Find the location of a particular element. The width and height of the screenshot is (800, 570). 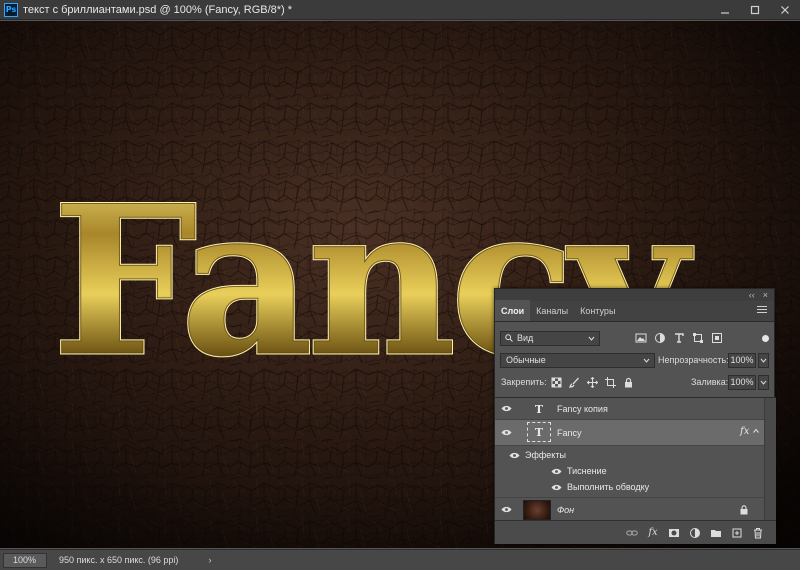

opacity-label: Непрозрачность: is located at coordinates (693, 360).